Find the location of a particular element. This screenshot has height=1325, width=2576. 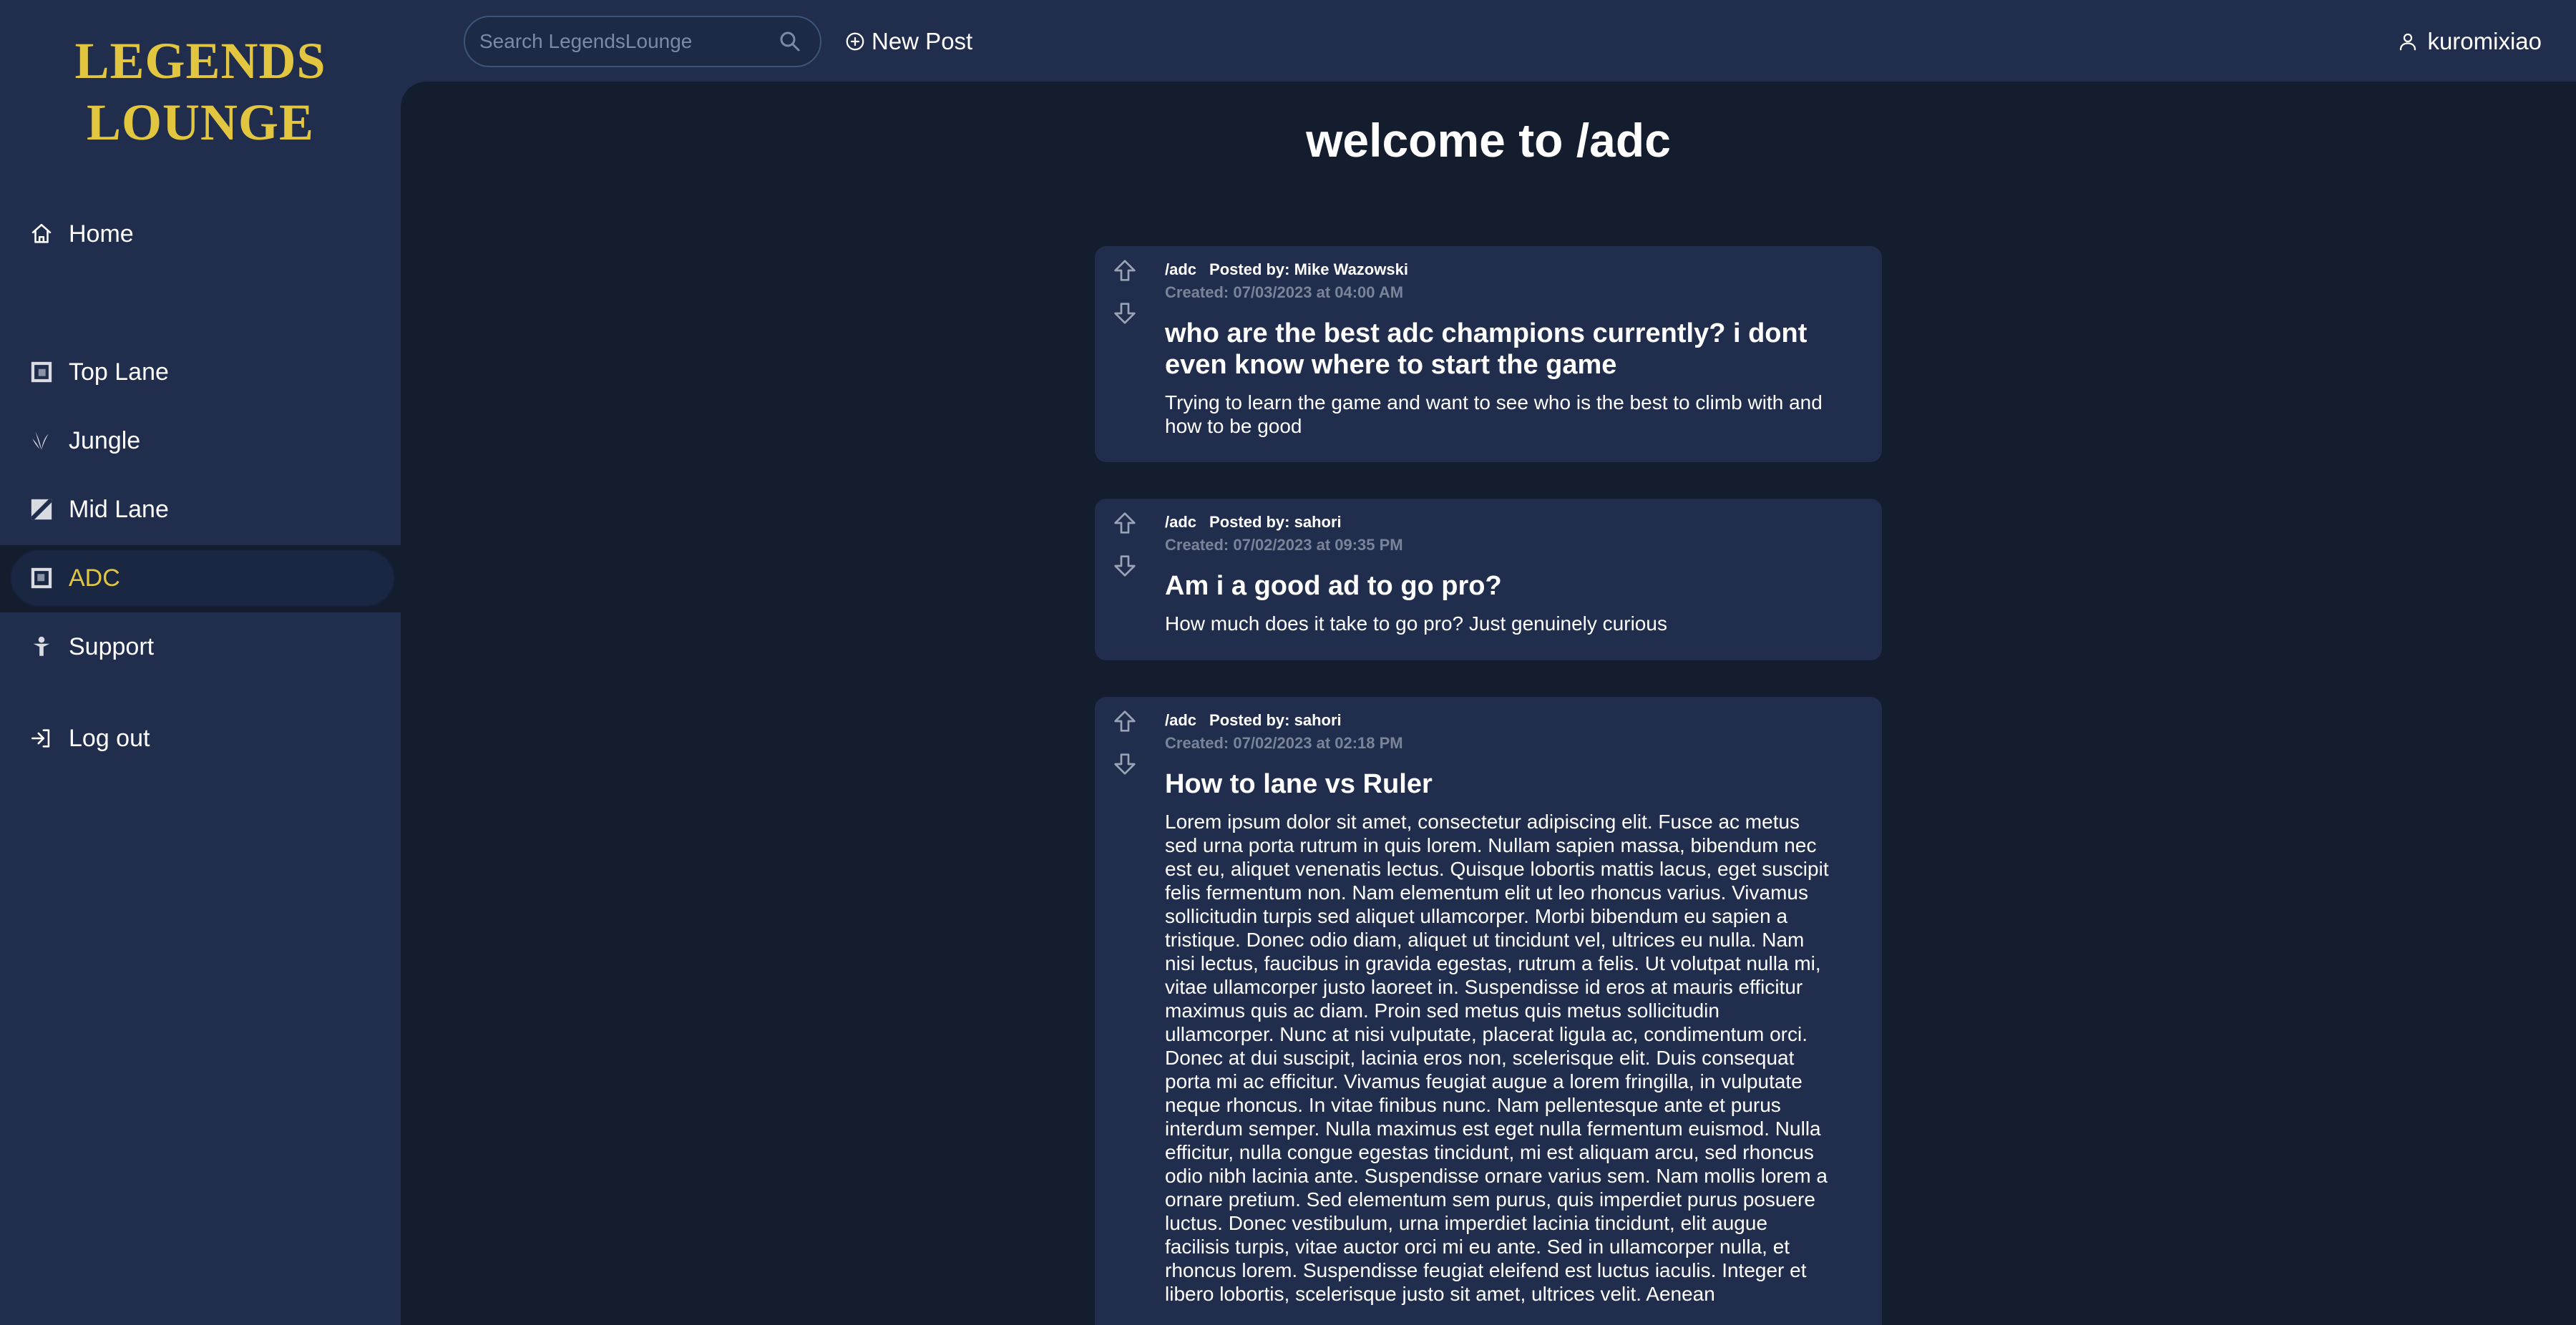

plus-circle-icon is located at coordinates (855, 42).